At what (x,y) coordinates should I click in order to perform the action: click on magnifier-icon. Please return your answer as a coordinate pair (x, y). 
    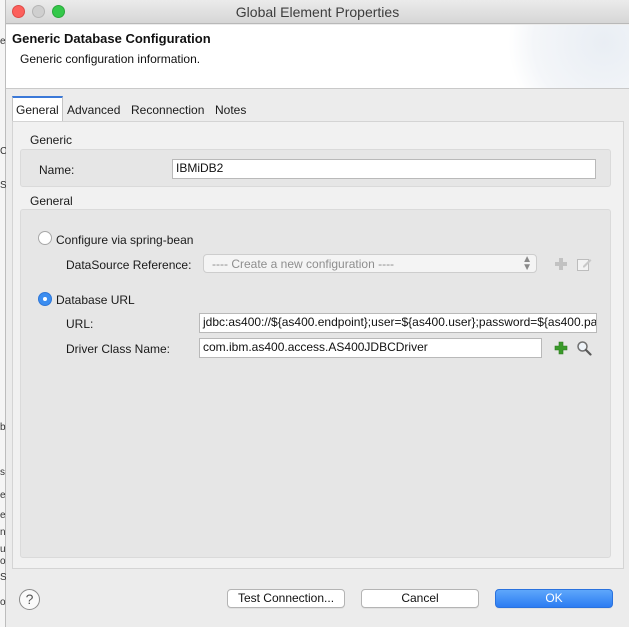
    Looking at the image, I should click on (584, 348).